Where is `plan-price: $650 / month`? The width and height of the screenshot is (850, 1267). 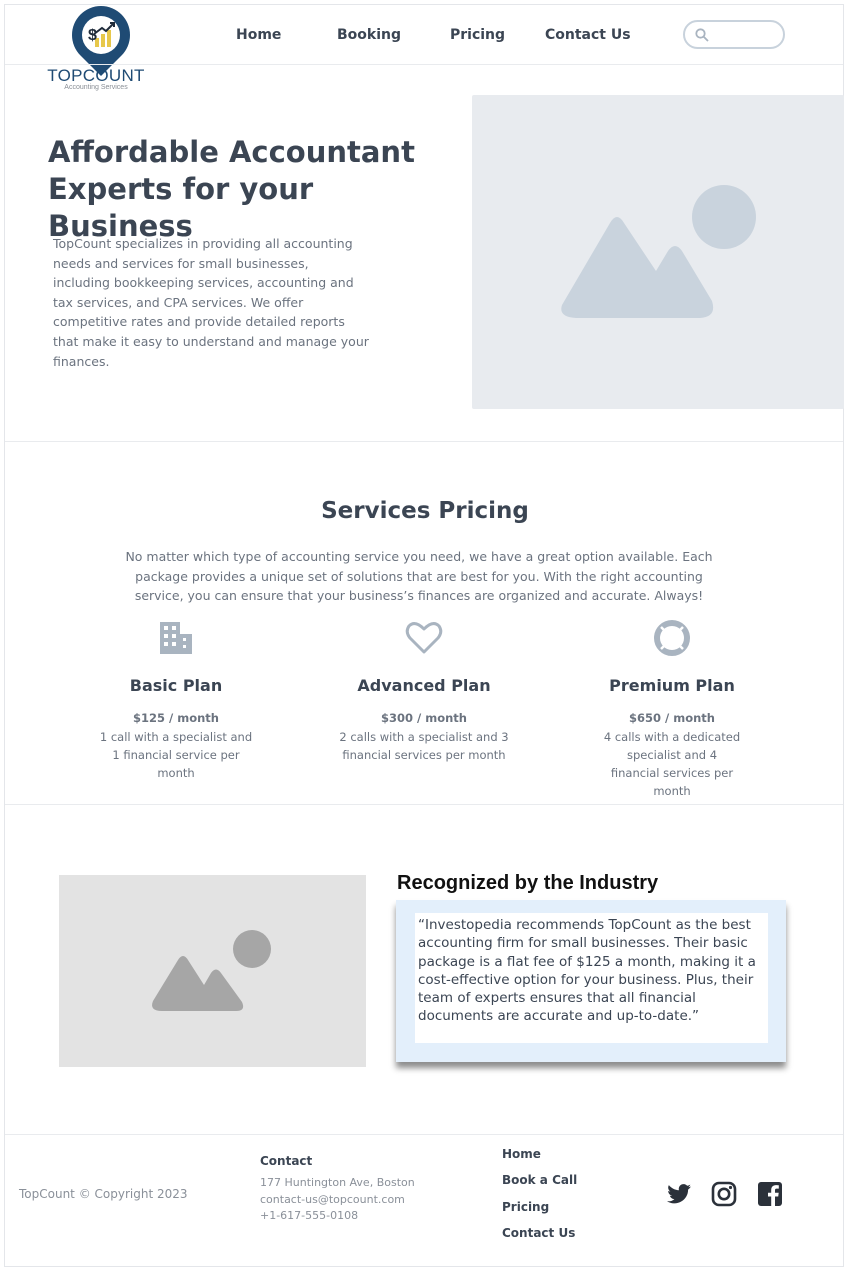
plan-price: $650 / month is located at coordinates (672, 718).